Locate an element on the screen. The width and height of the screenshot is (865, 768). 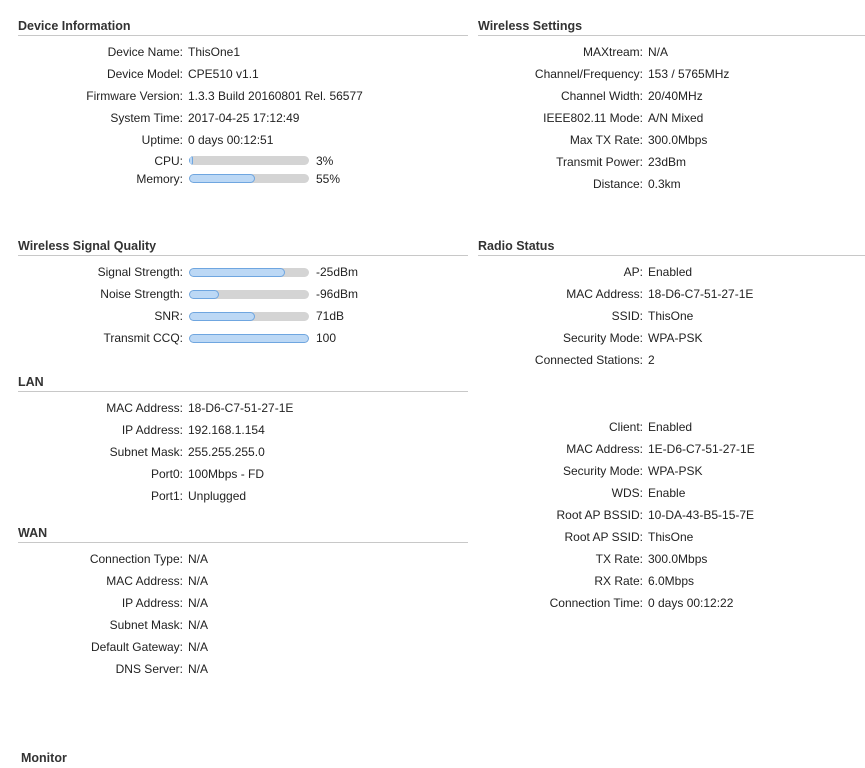
device-information-title: Device Information is located at coordinates (243, 27).